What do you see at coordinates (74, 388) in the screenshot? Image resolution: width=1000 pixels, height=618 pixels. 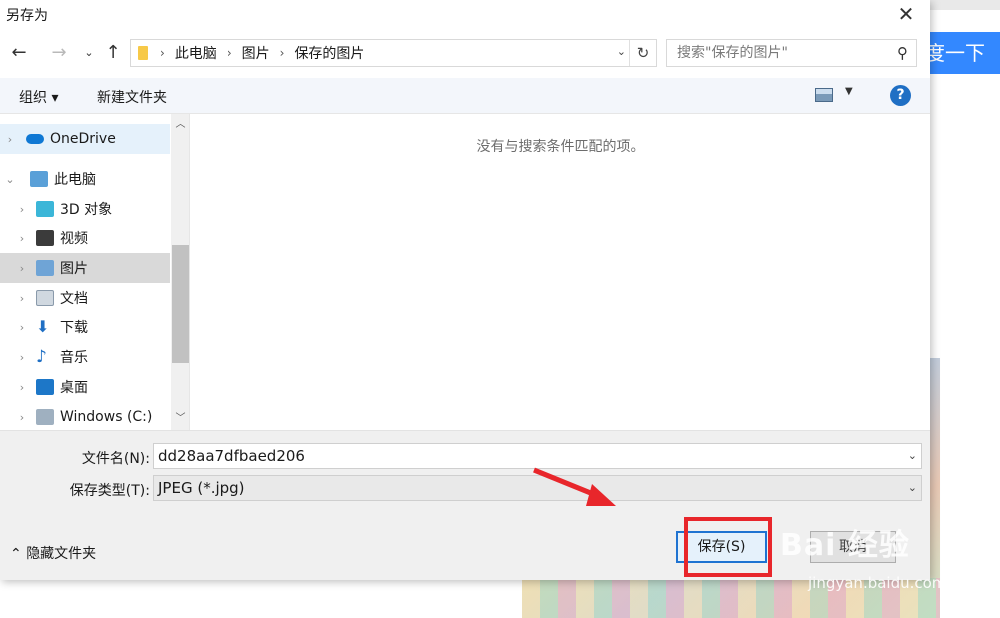 I see `nav-item-label: 桌面` at bounding box center [74, 388].